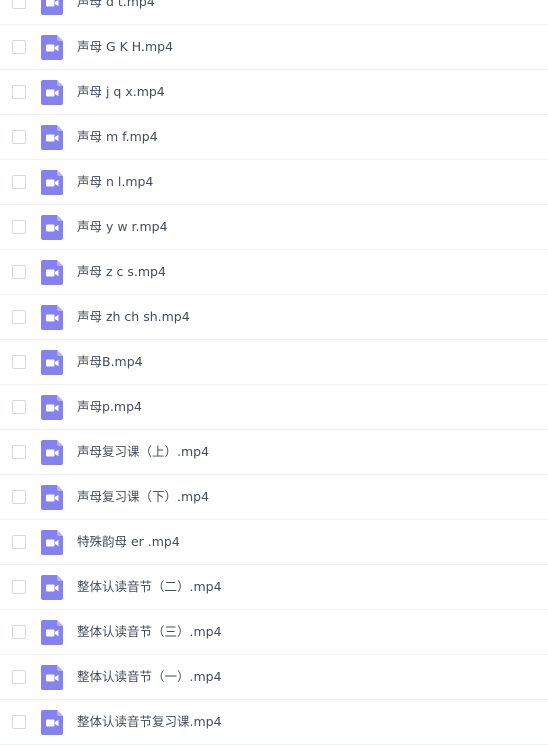 This screenshot has width=548, height=745. Describe the element at coordinates (274, 137) in the screenshot. I see `file-row: 声母 m f.mp4` at that location.